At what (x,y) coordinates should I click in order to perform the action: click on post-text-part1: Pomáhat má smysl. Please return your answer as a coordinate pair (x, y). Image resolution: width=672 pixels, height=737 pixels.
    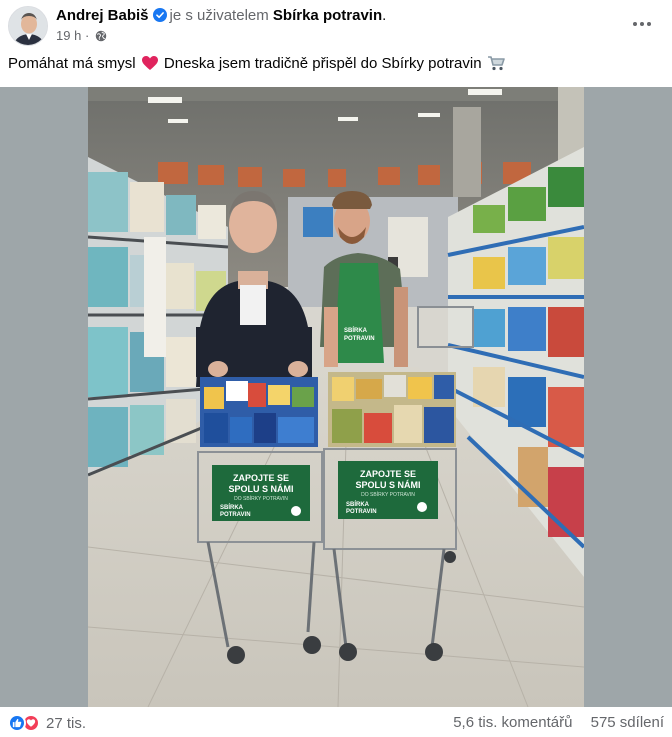
    Looking at the image, I should click on (72, 63).